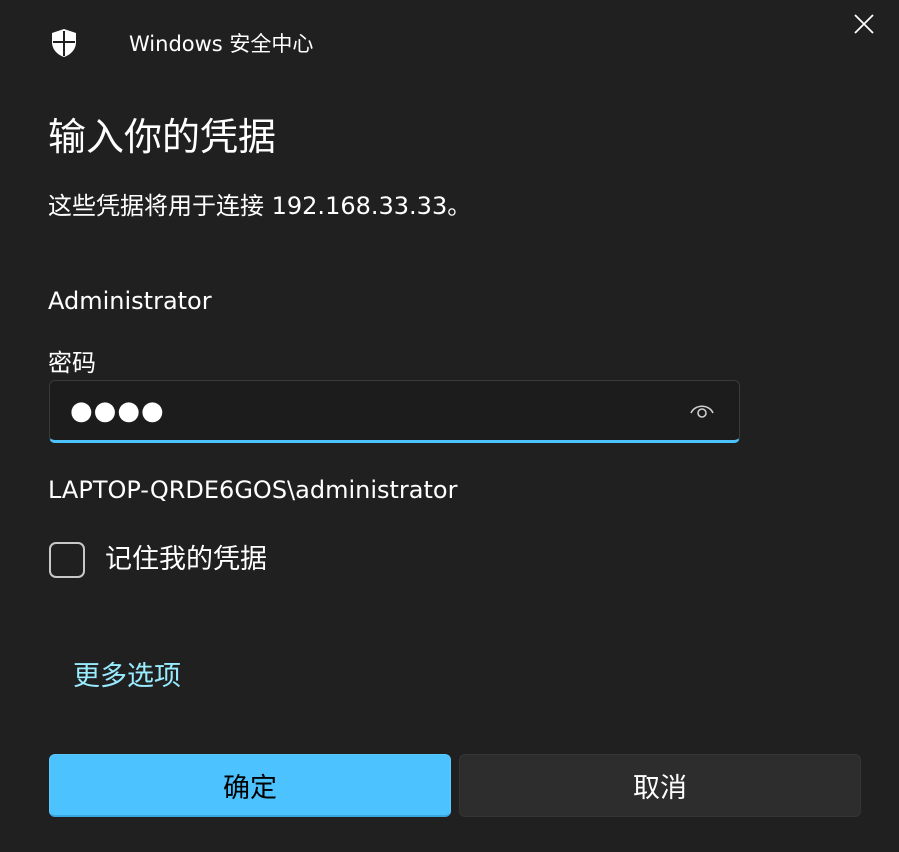  What do you see at coordinates (117, 411) in the screenshot?
I see `password-masked-value: ●●●●` at bounding box center [117, 411].